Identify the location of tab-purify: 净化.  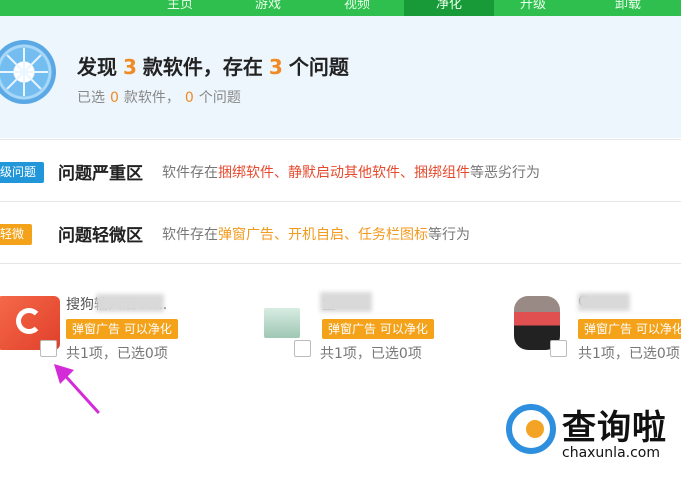
(449, 8).